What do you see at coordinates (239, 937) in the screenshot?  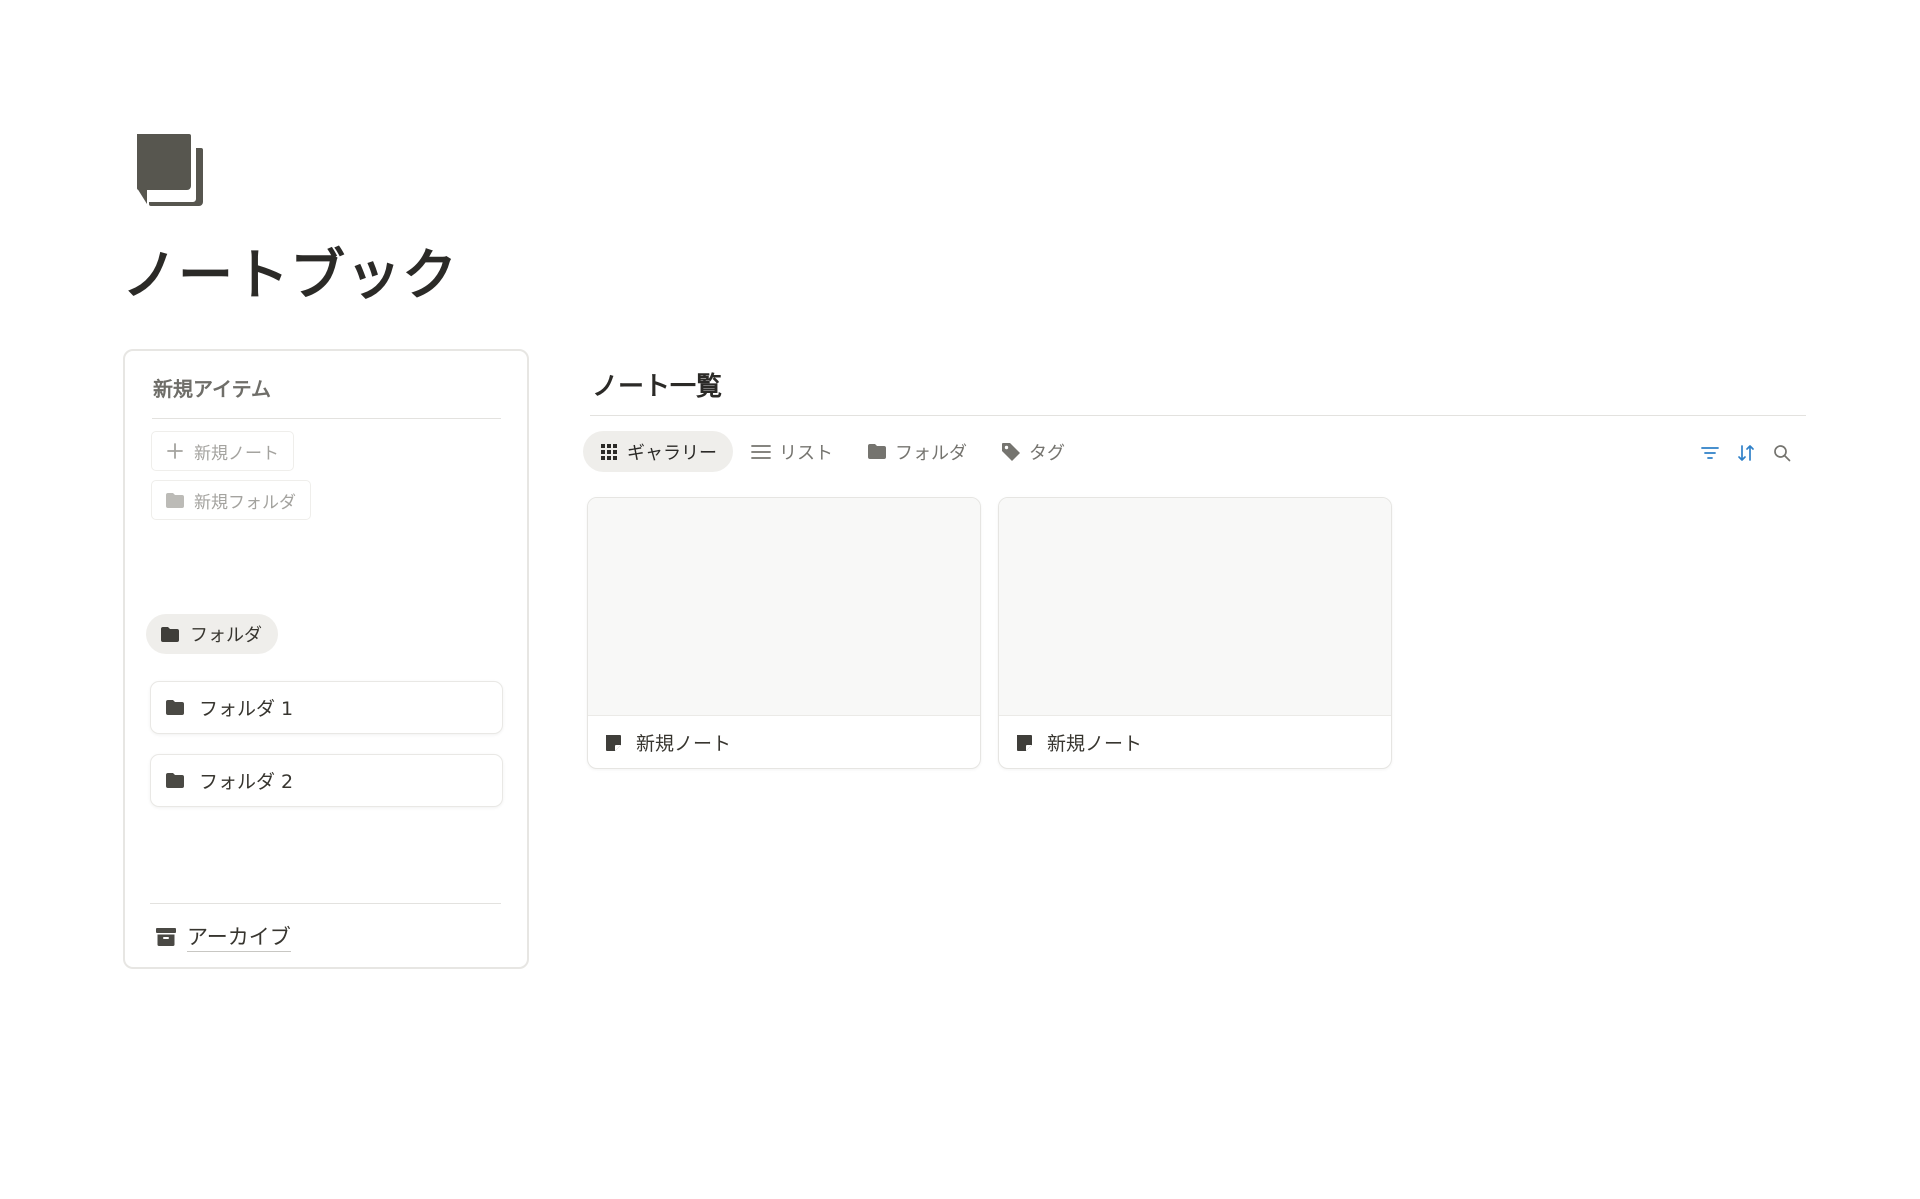 I see `archive-label: アーカイブ` at bounding box center [239, 937].